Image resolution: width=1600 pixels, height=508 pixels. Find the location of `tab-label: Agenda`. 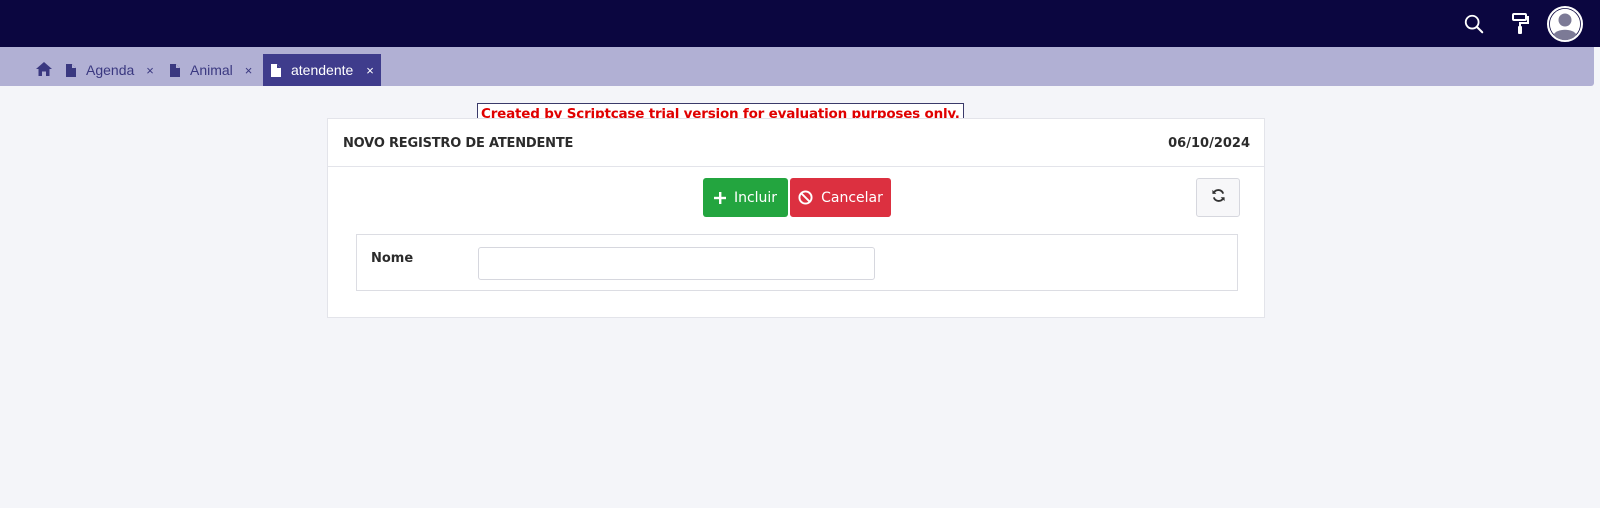

tab-label: Agenda is located at coordinates (110, 70).